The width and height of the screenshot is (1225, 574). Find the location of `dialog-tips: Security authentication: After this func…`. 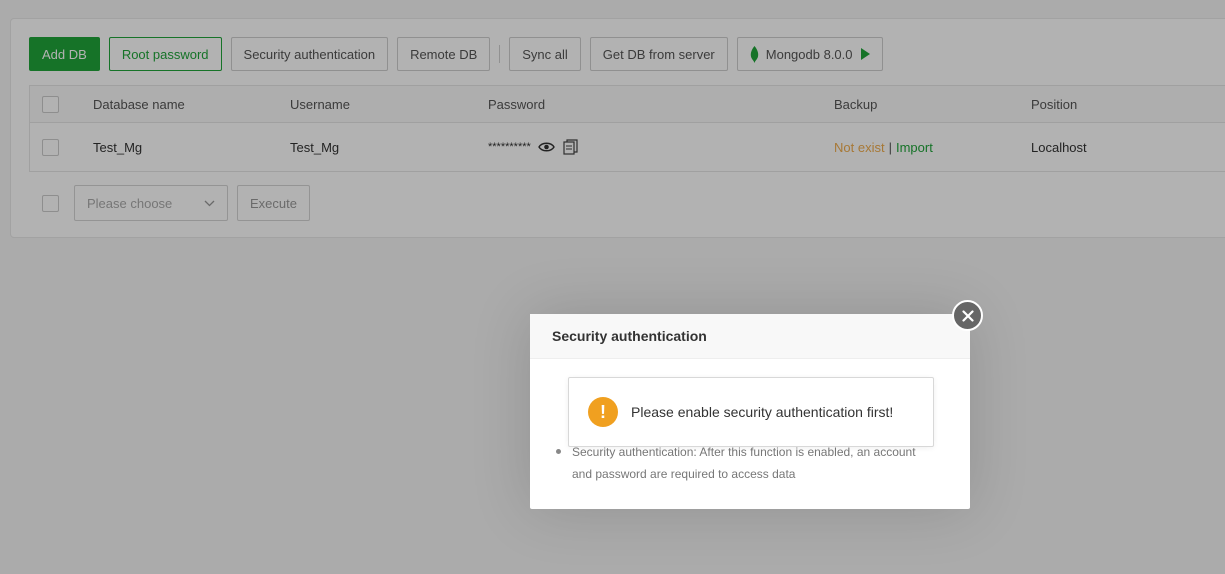

dialog-tips: Security authentication: After this func… is located at coordinates (736, 463).